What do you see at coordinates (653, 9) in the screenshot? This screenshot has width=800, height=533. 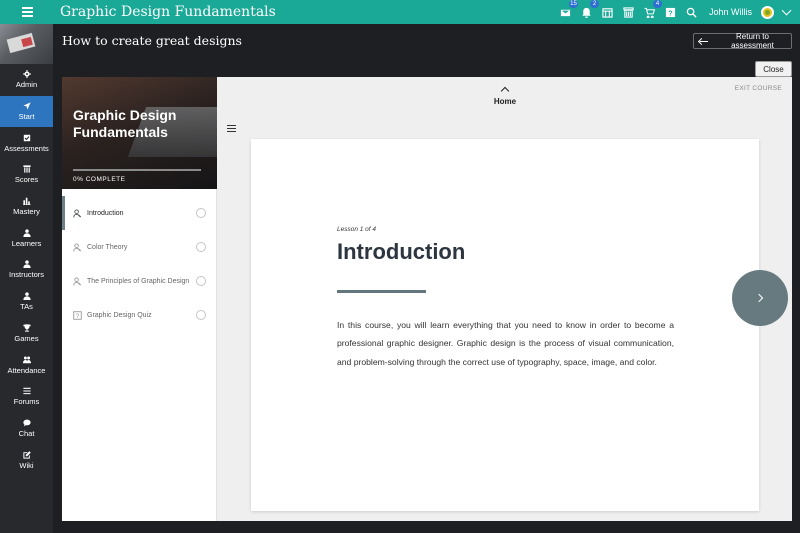 I see `cart-icon: 4` at bounding box center [653, 9].